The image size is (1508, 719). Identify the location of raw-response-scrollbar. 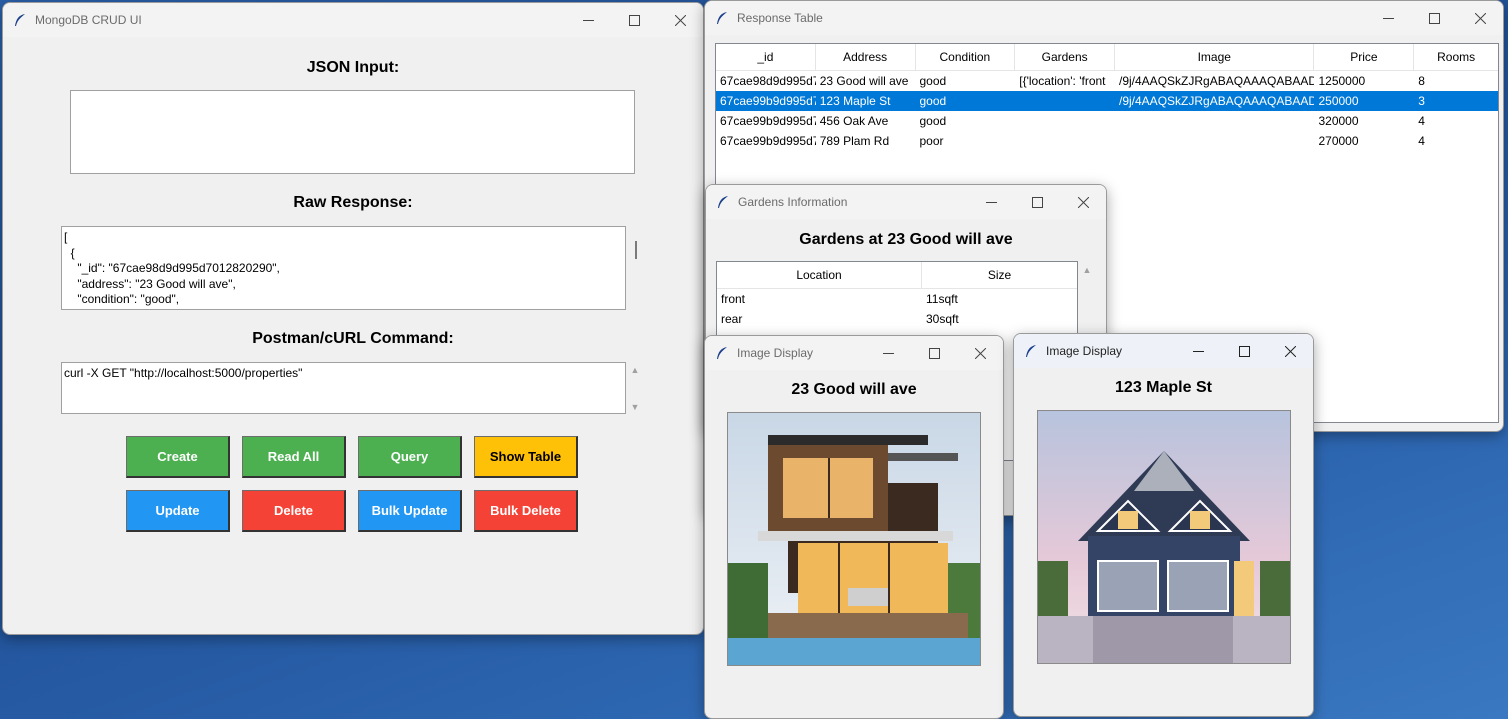
(636, 250).